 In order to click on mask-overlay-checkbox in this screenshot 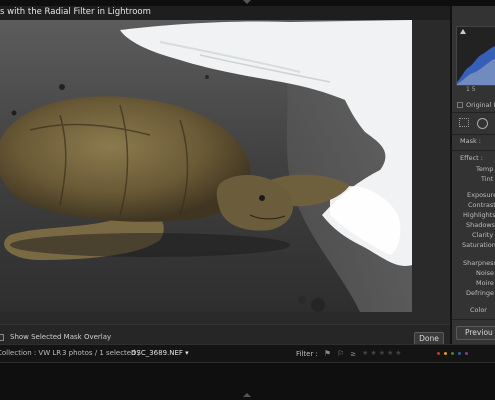, I will do `click(2, 337)`.